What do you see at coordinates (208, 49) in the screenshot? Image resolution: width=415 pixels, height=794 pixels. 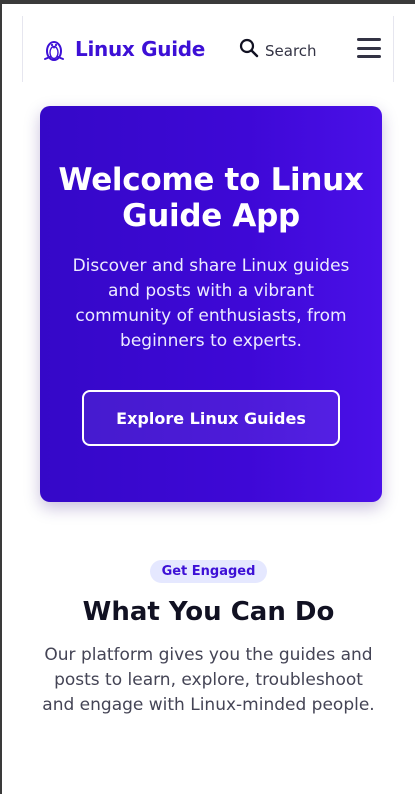 I see `top-navbar: Linux Guide Search` at bounding box center [208, 49].